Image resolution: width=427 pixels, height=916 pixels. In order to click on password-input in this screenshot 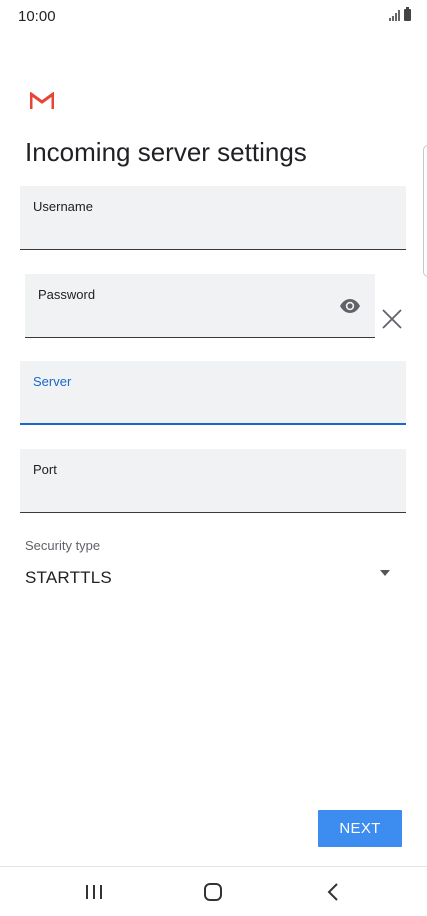, I will do `click(184, 321)`.